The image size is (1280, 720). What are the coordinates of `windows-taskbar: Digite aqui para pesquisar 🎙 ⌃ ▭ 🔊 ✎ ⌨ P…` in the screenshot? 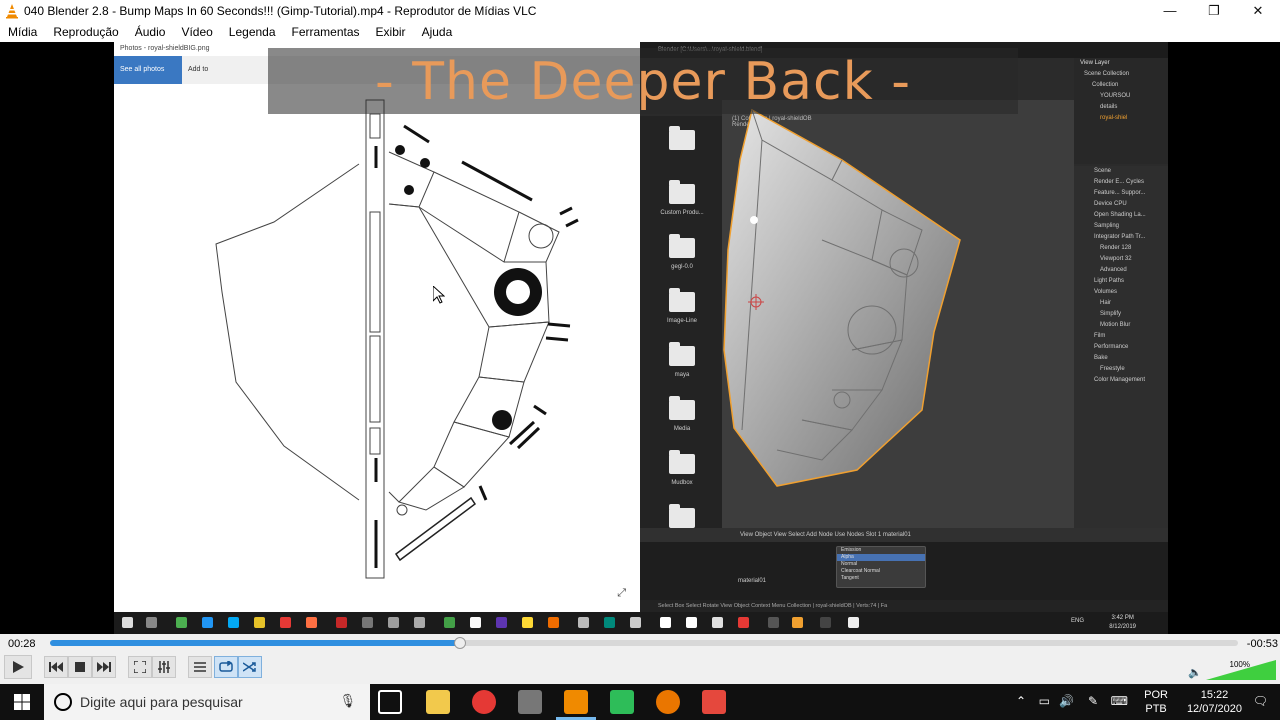 It's located at (640, 702).